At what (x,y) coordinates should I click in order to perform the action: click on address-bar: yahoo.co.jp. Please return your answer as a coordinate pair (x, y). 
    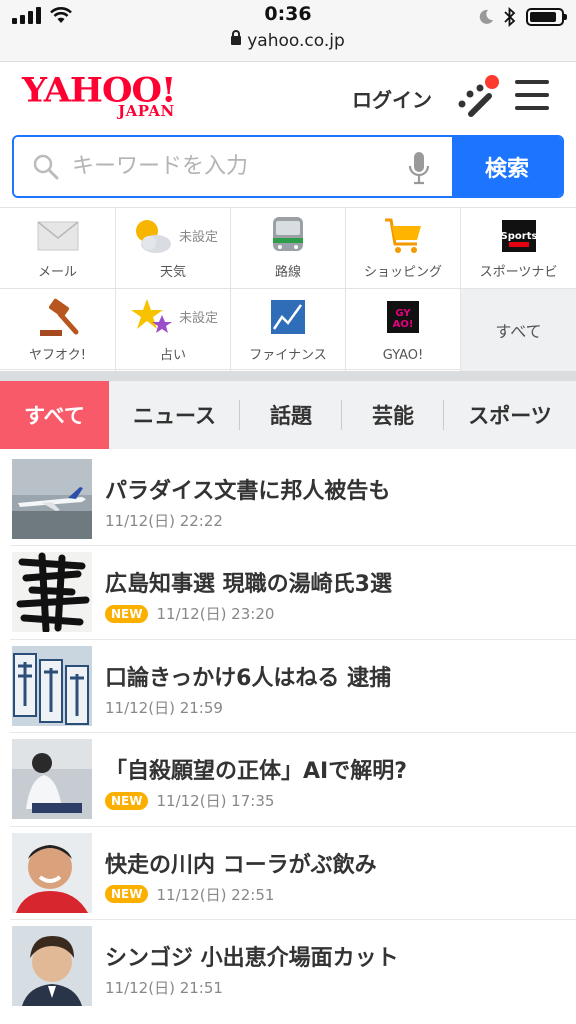
    Looking at the image, I should click on (288, 40).